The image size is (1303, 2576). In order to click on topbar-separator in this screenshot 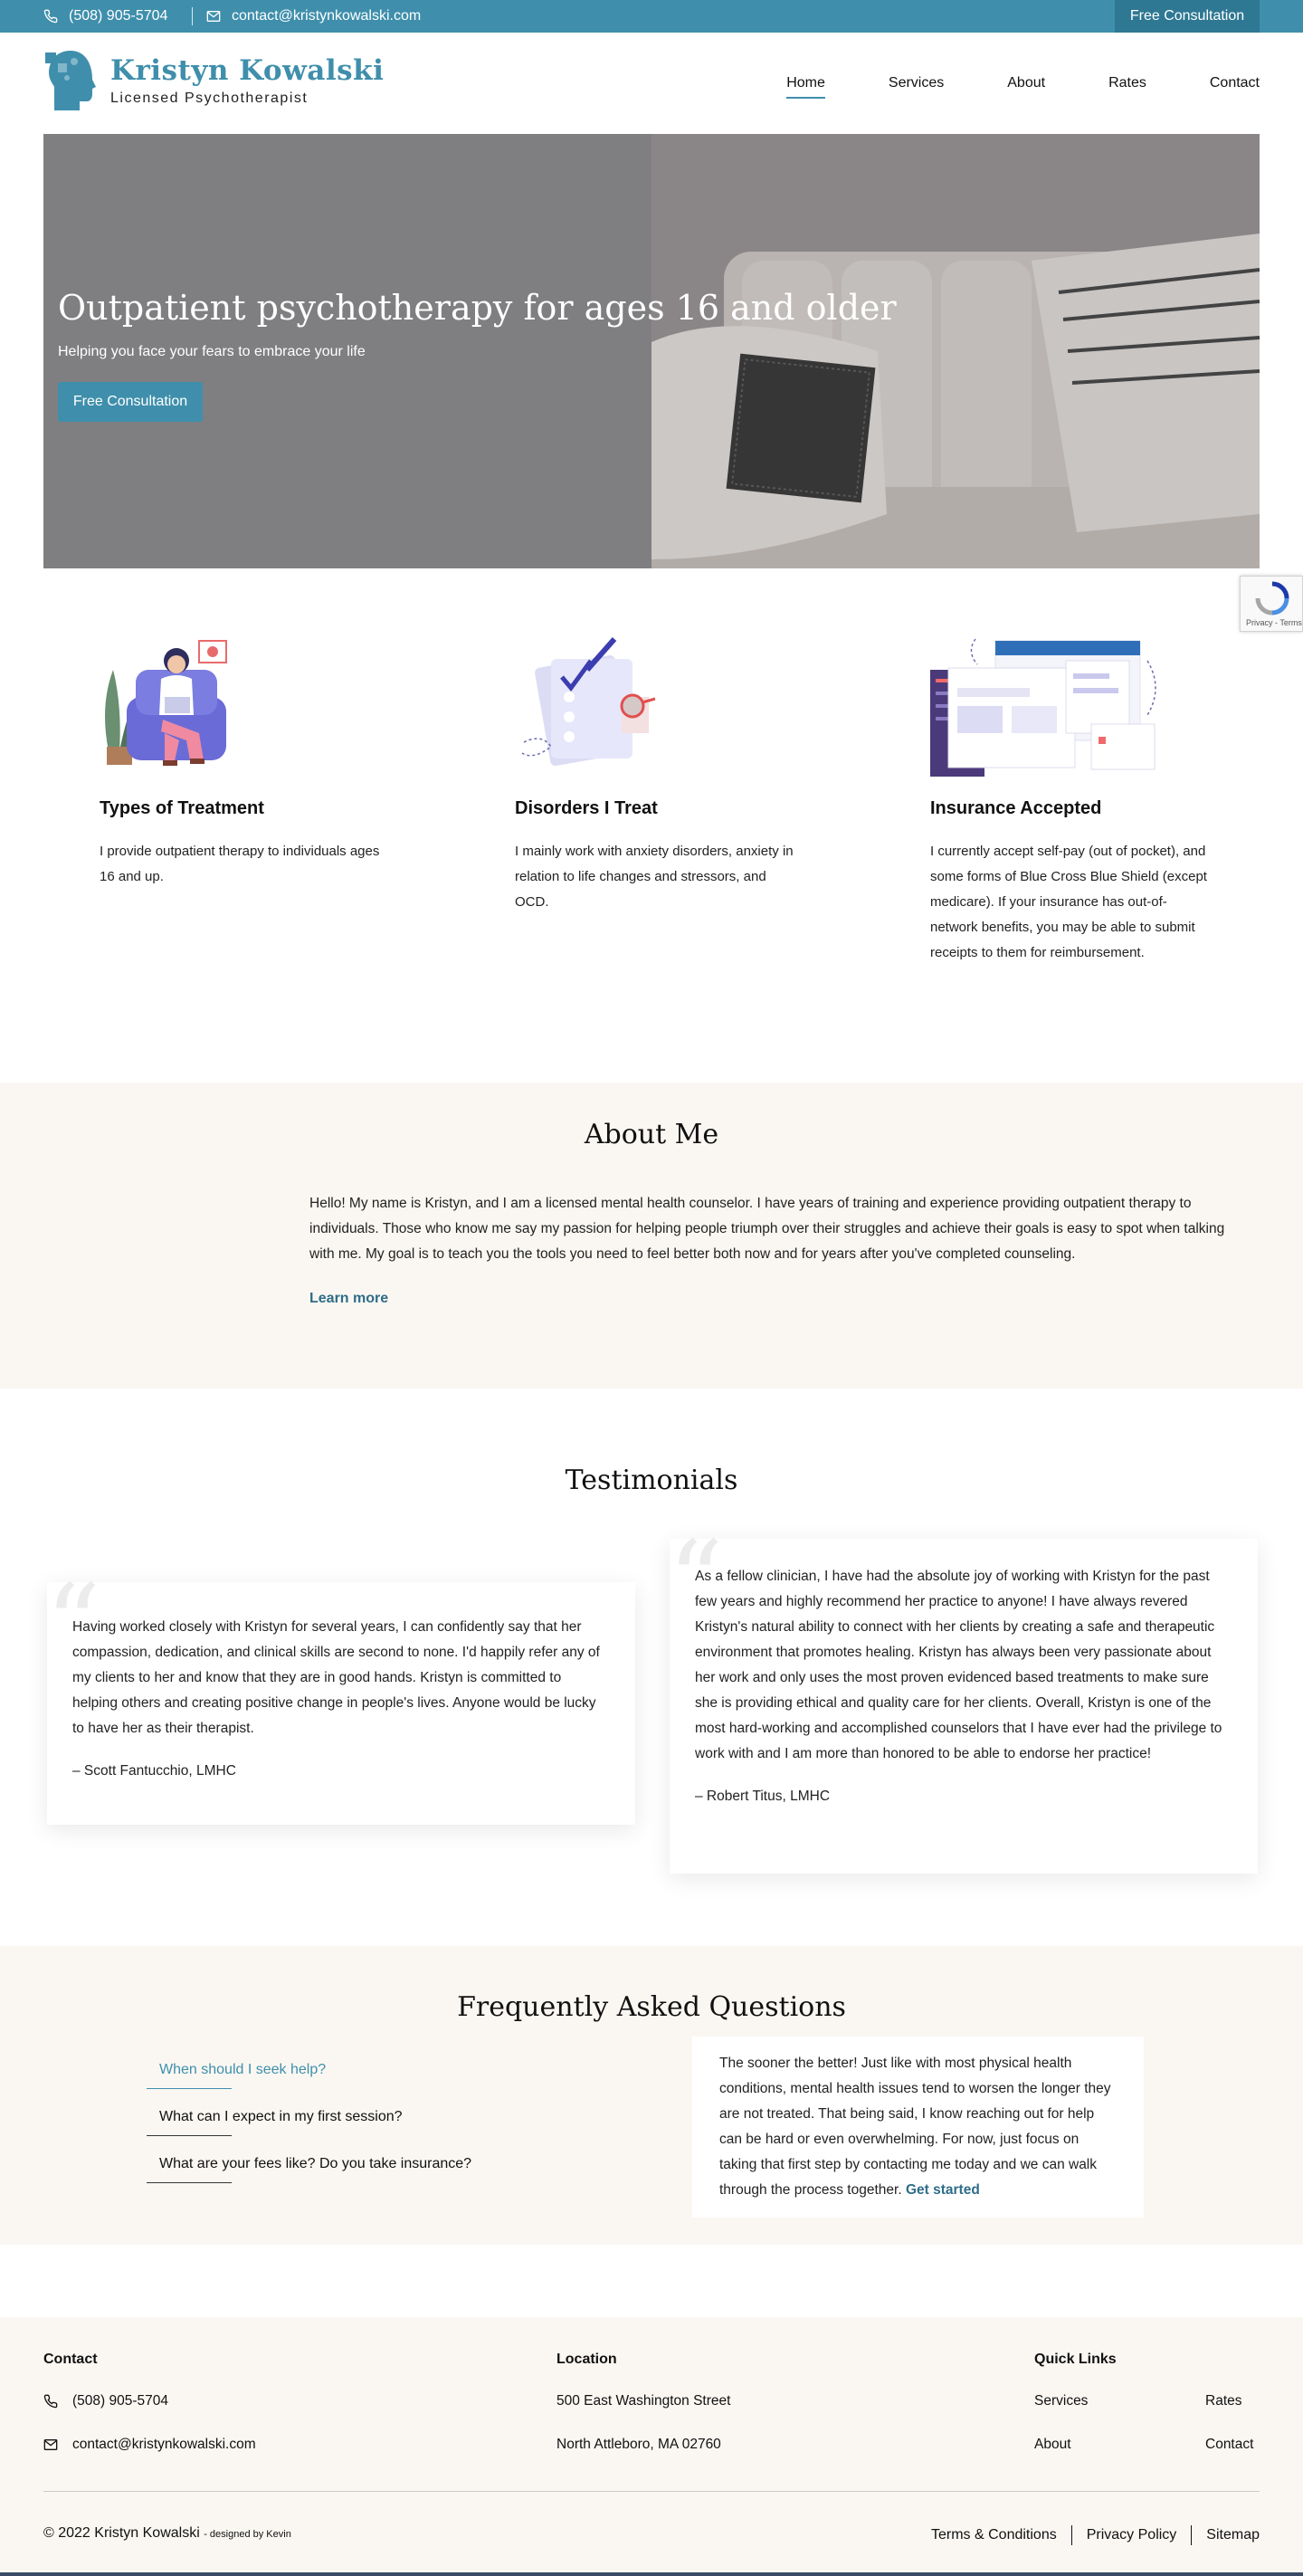, I will do `click(192, 16)`.